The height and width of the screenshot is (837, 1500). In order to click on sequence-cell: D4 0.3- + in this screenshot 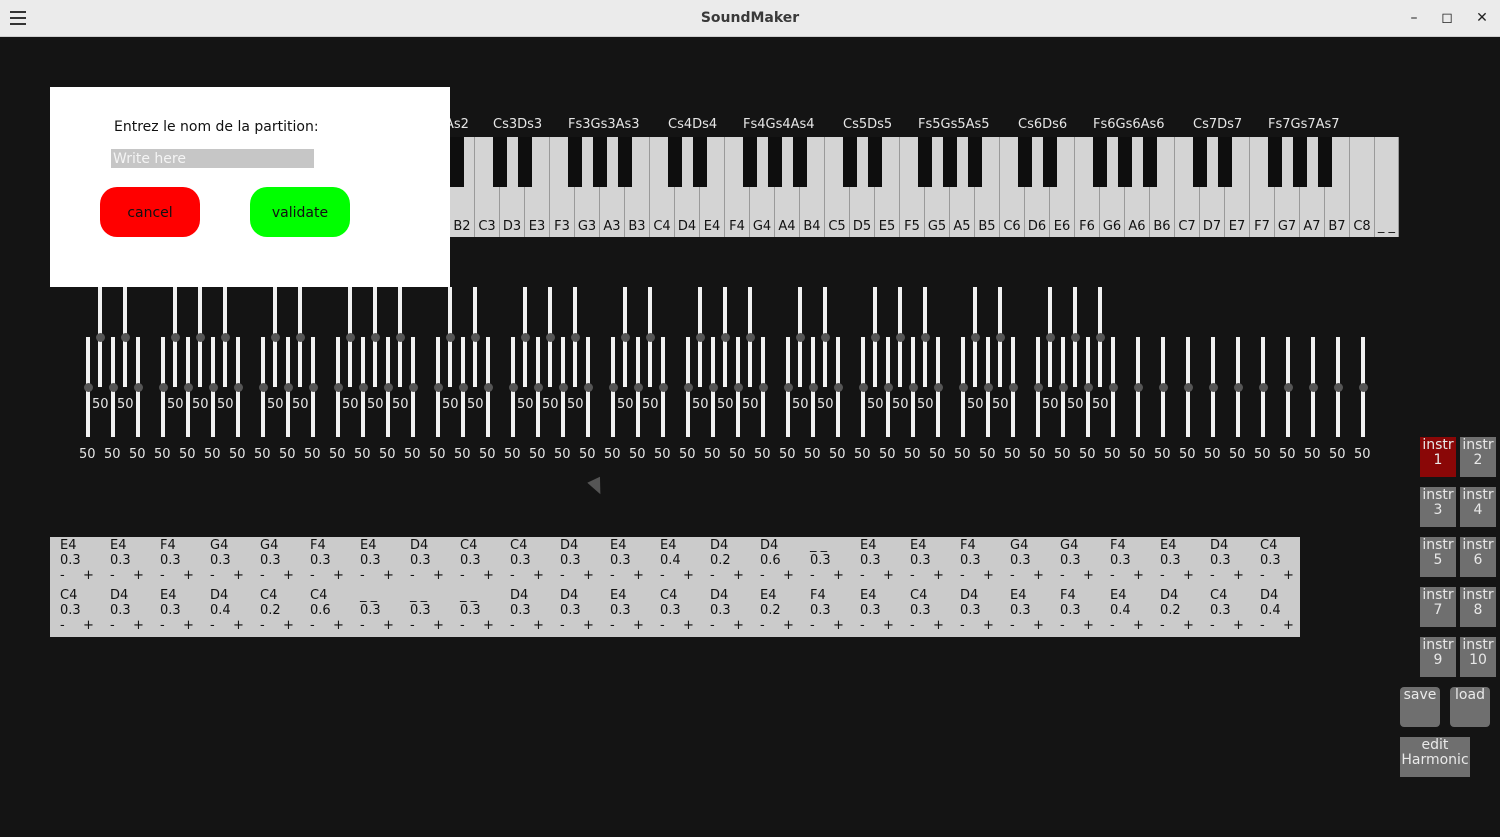, I will do `click(975, 612)`.